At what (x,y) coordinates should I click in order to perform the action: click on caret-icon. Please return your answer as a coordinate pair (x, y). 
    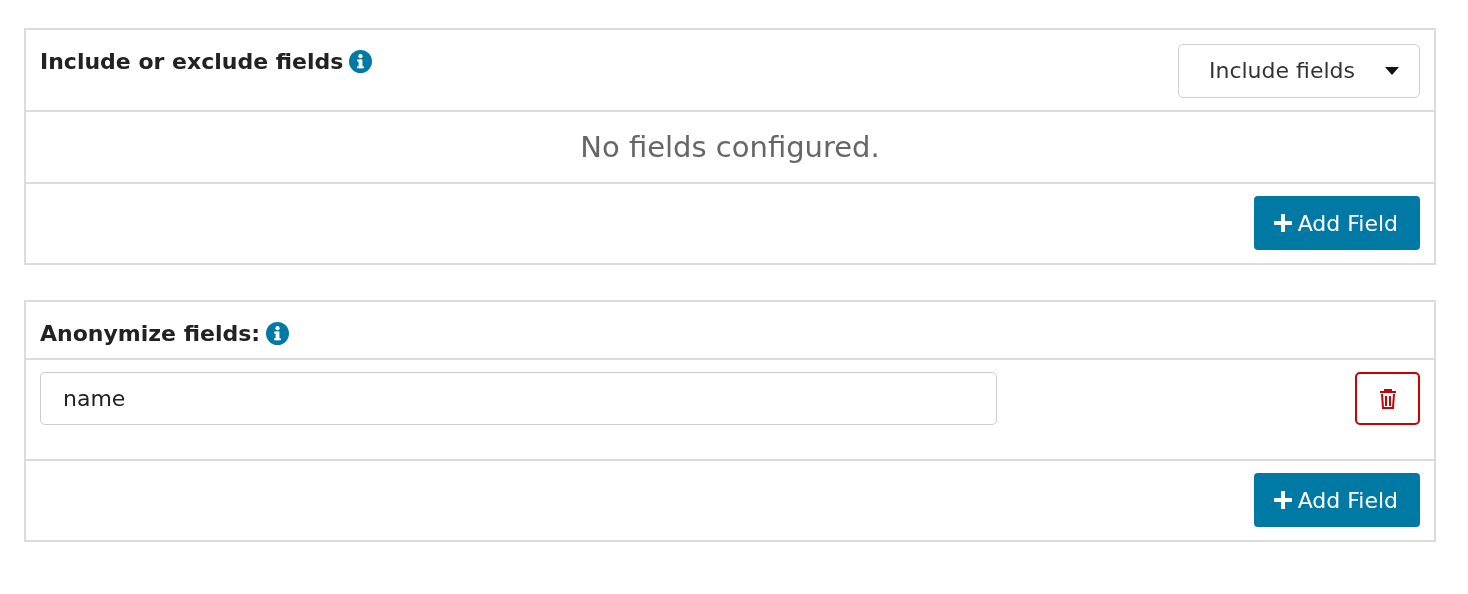
    Looking at the image, I should click on (1392, 70).